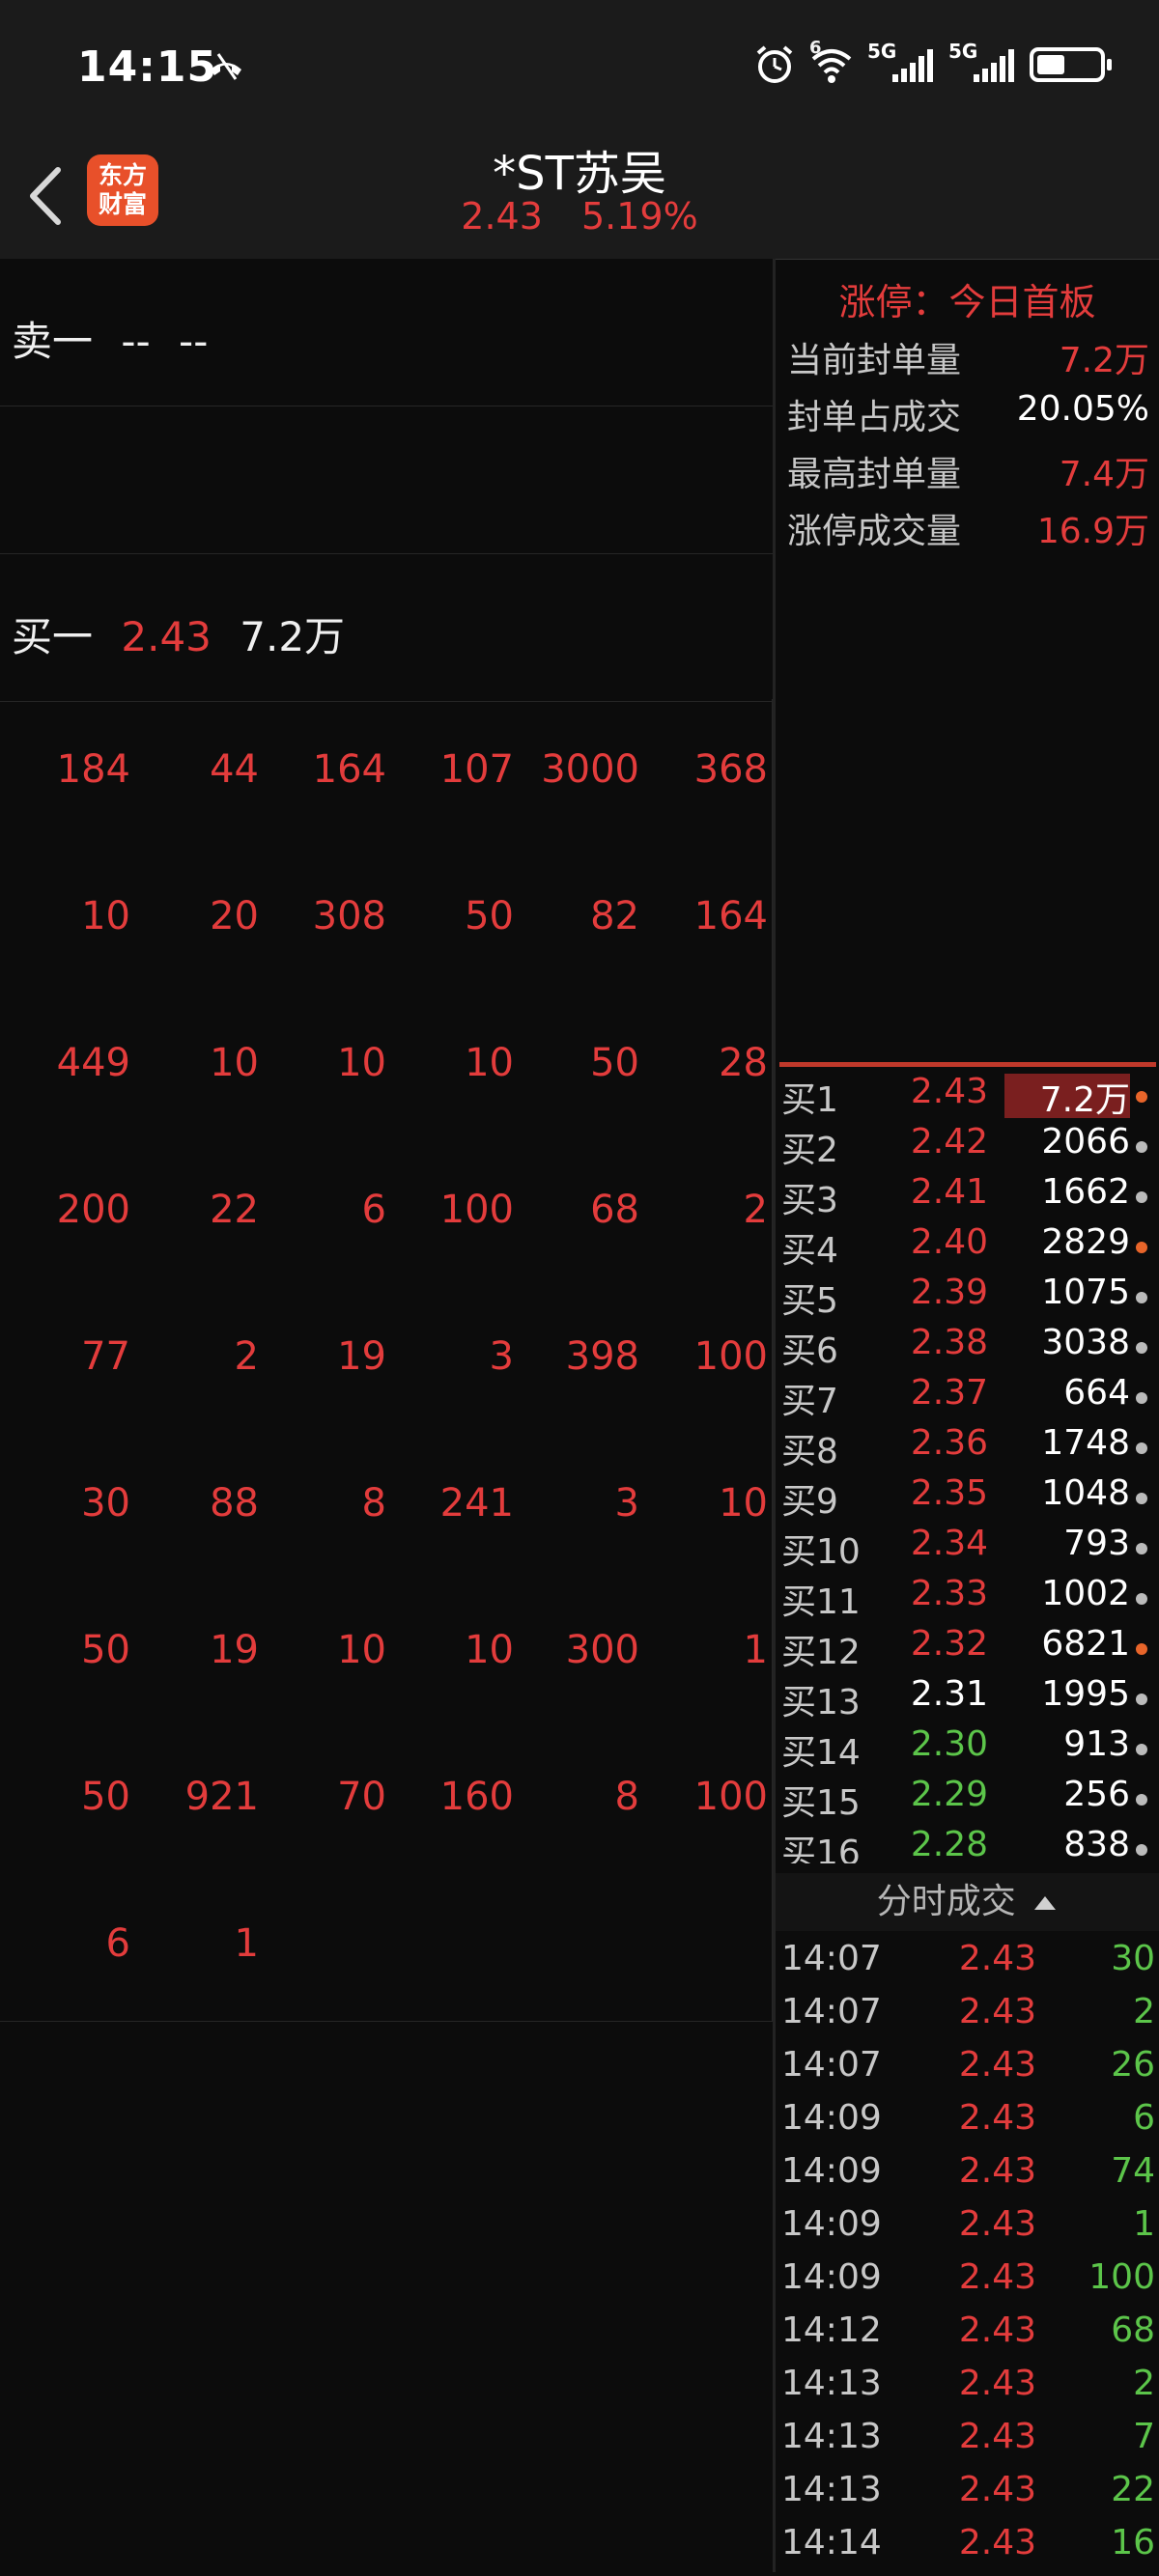  I want to click on limit-up-stat-row: 当前封单量 7.2万, so click(968, 357).